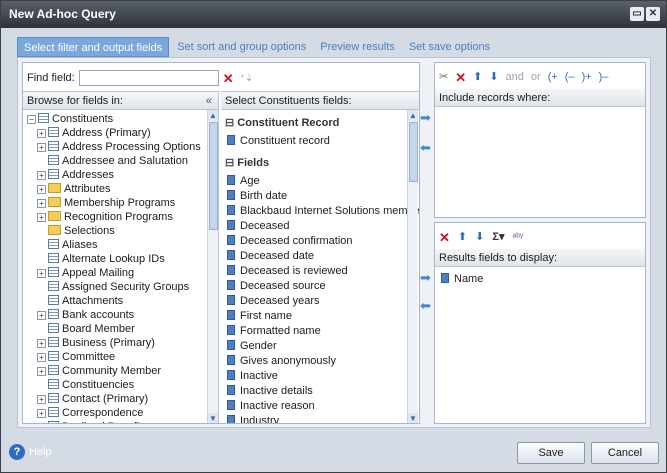 The height and width of the screenshot is (473, 667). I want to click on clear-search-icon: ✕, so click(228, 78).